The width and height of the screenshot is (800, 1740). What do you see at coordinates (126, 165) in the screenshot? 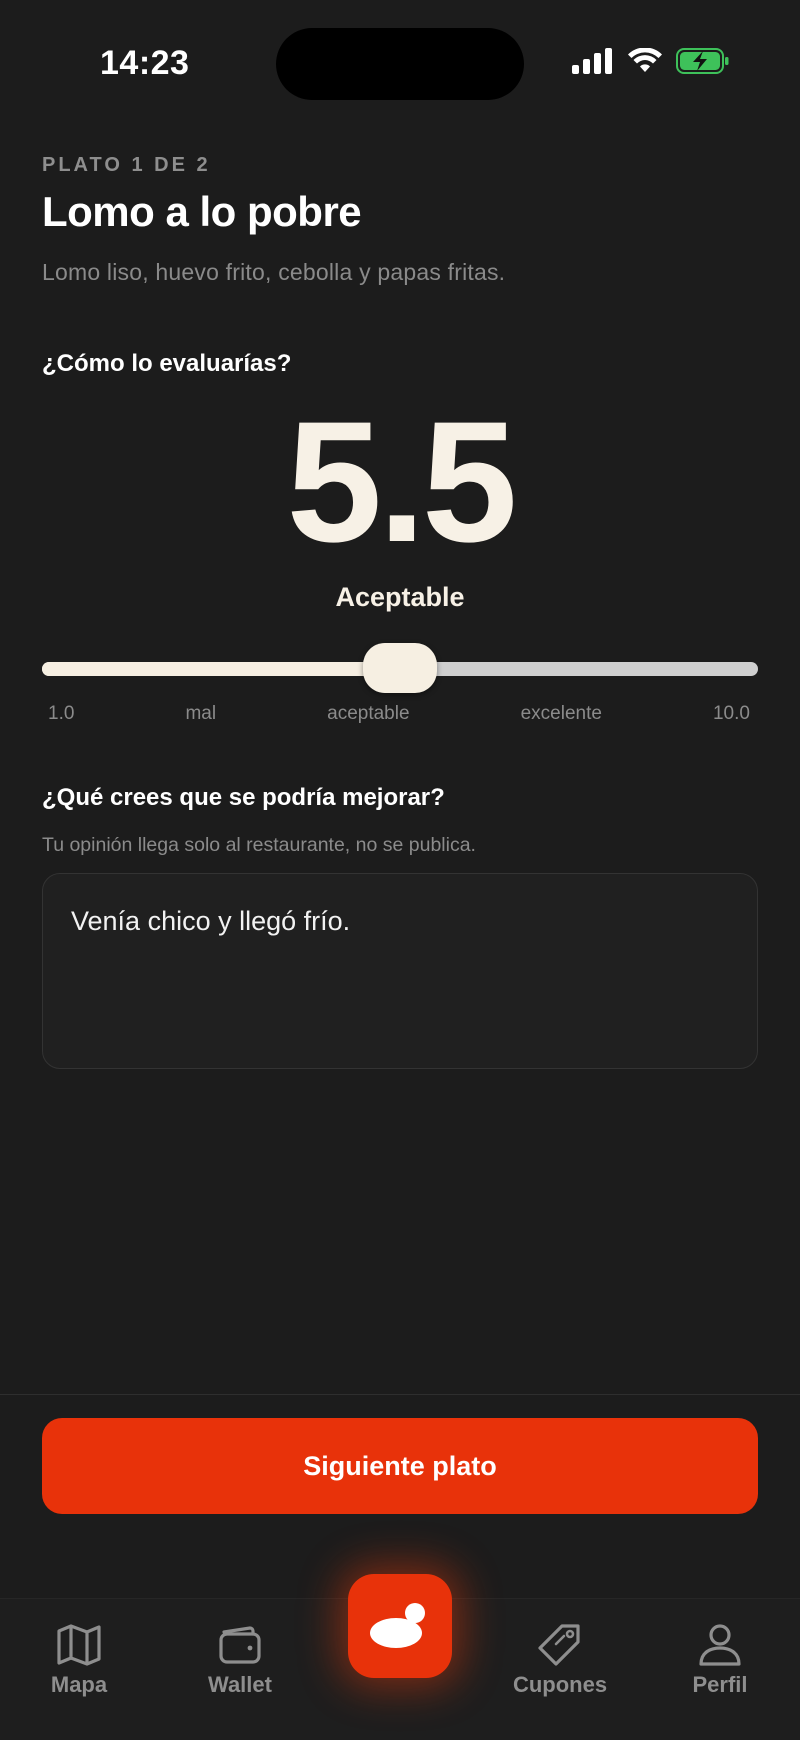
I see `dish-counter: PLATO 1 DE 2` at bounding box center [126, 165].